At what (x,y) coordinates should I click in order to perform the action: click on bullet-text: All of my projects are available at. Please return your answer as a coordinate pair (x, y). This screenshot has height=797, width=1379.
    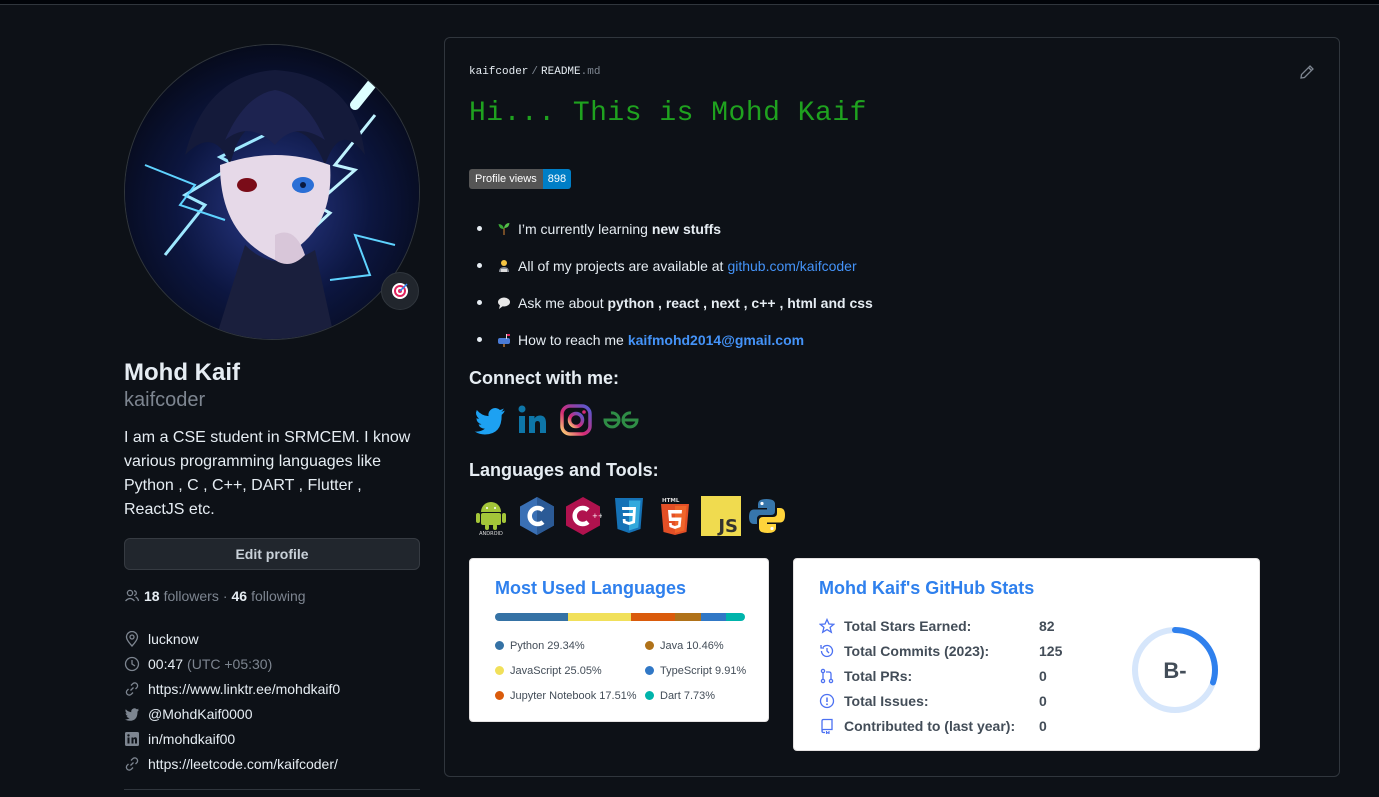
    Looking at the image, I should click on (621, 265).